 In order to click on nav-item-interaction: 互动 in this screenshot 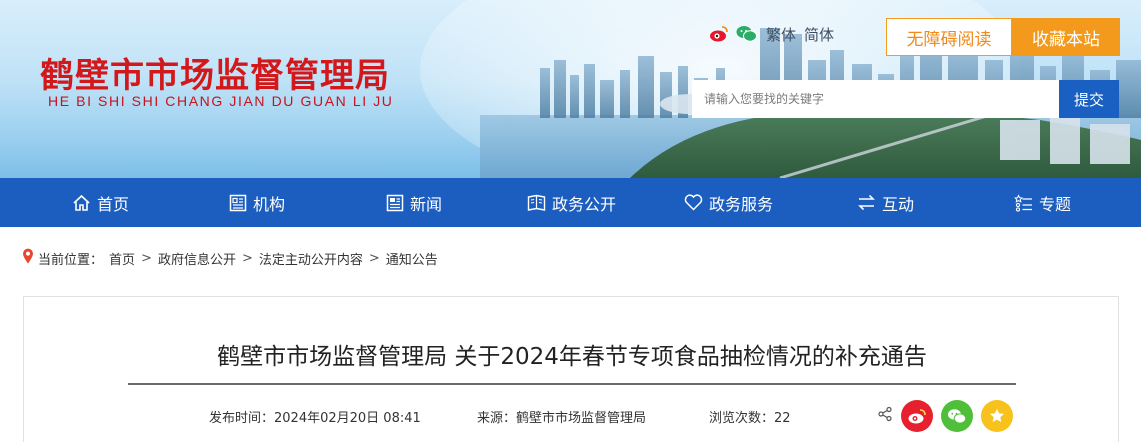, I will do `click(885, 202)`.